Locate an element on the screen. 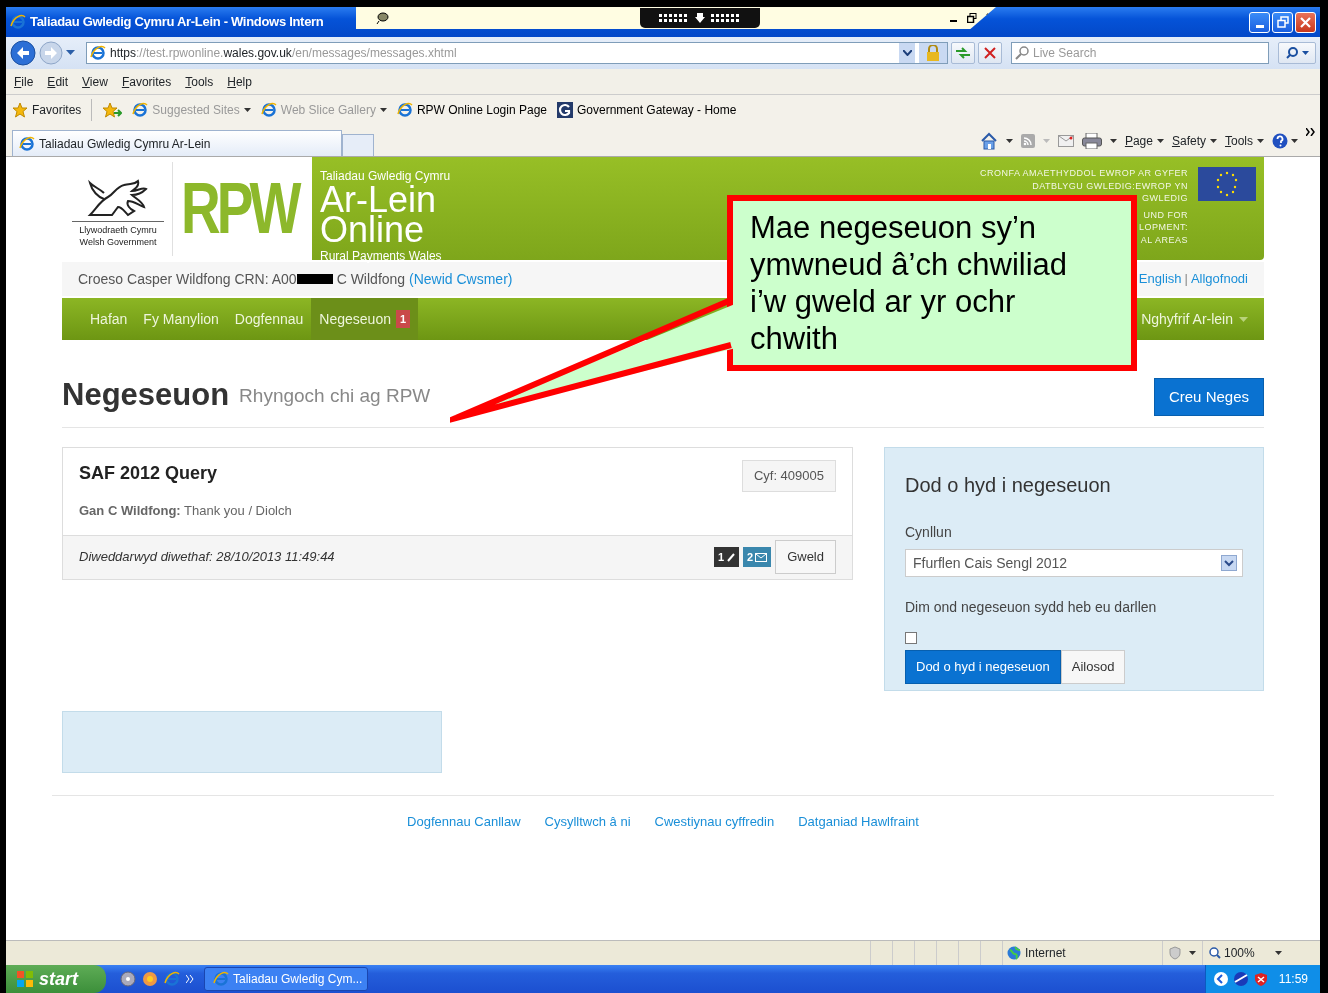 This screenshot has width=1328, height=993. chevron-left-icon is located at coordinates (1220, 979).